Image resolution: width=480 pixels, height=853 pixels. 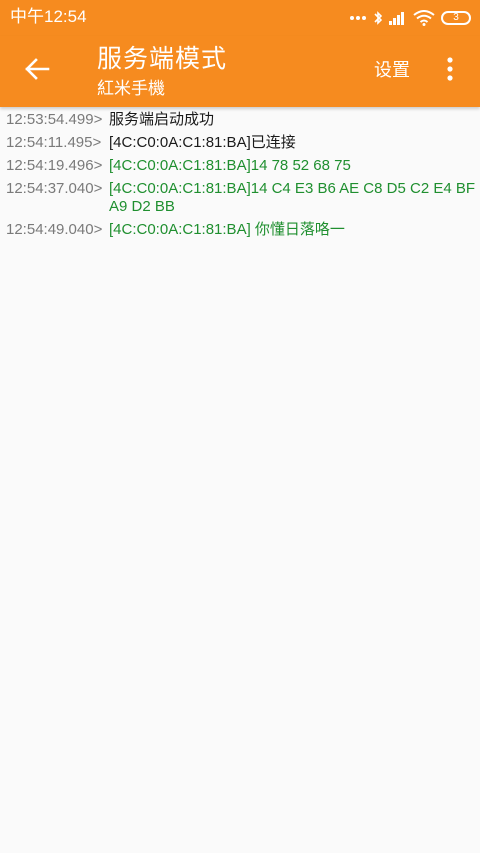 I want to click on page-subtitle: 紅米手機, so click(x=131, y=89).